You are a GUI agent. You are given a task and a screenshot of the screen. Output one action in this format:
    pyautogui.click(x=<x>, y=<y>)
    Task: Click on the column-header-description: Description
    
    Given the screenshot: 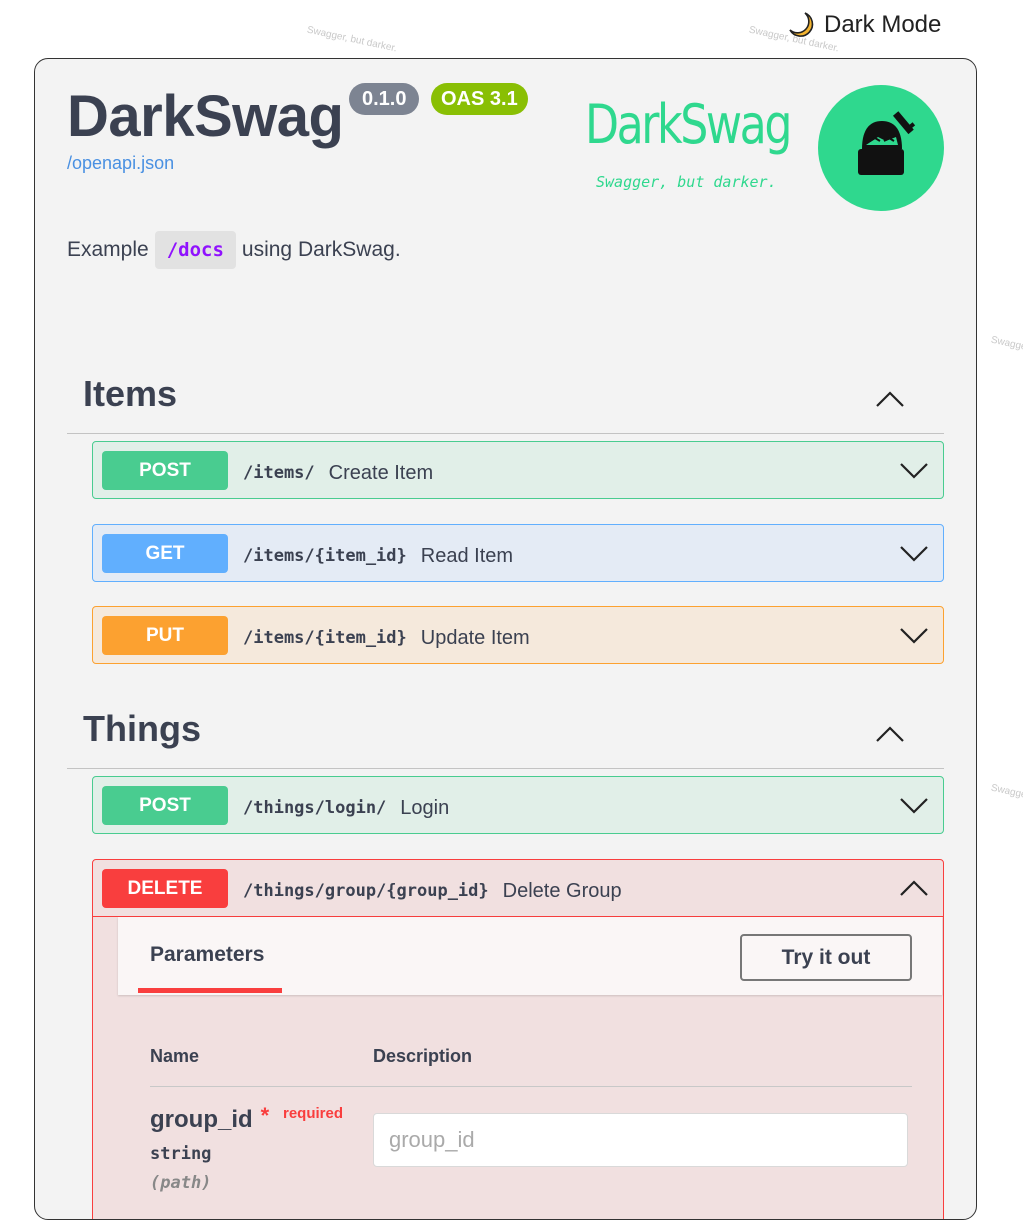 What is the action you would take?
    pyautogui.click(x=423, y=1056)
    